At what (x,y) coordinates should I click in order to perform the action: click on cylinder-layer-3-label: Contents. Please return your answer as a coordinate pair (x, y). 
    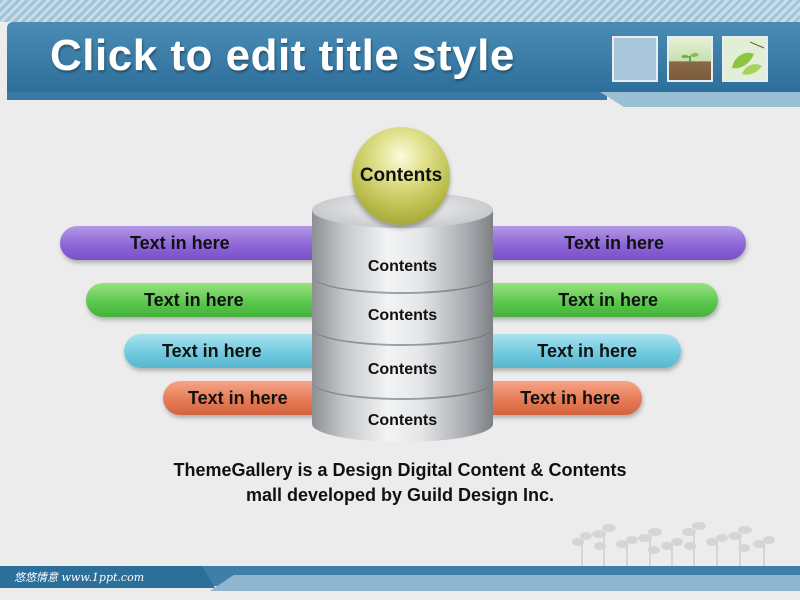
    Looking at the image, I should click on (402, 370).